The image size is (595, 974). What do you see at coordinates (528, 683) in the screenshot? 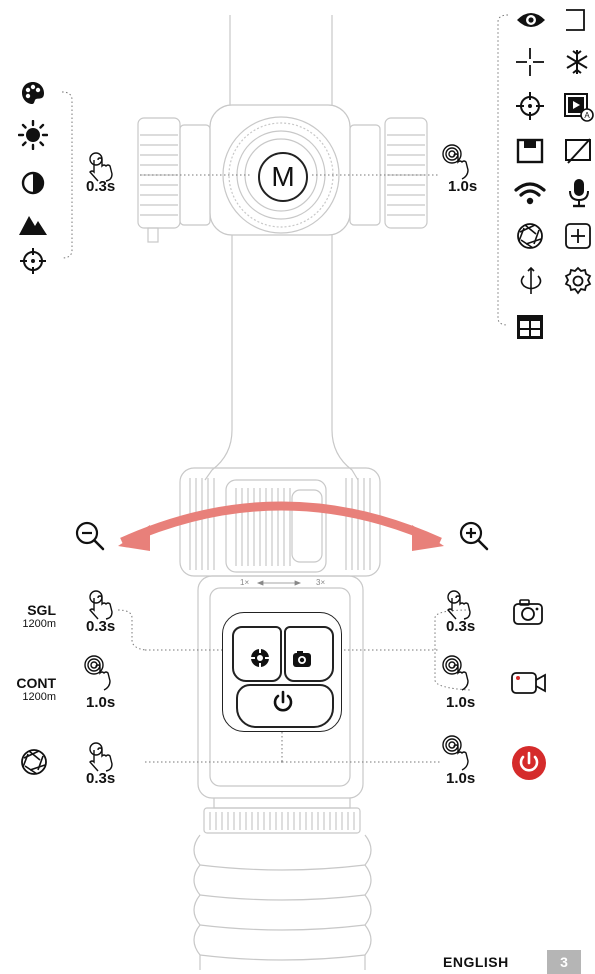
I see `video-camera-icon` at bounding box center [528, 683].